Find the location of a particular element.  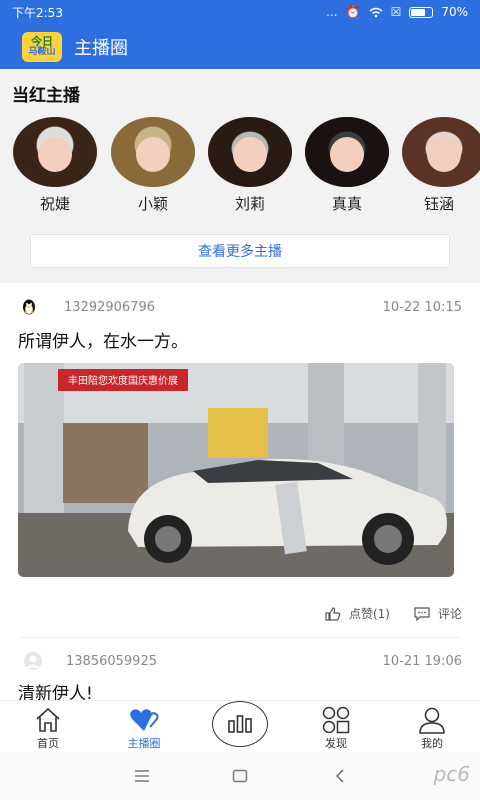

post-actions: 点赞(1) 评论 is located at coordinates (393, 613).